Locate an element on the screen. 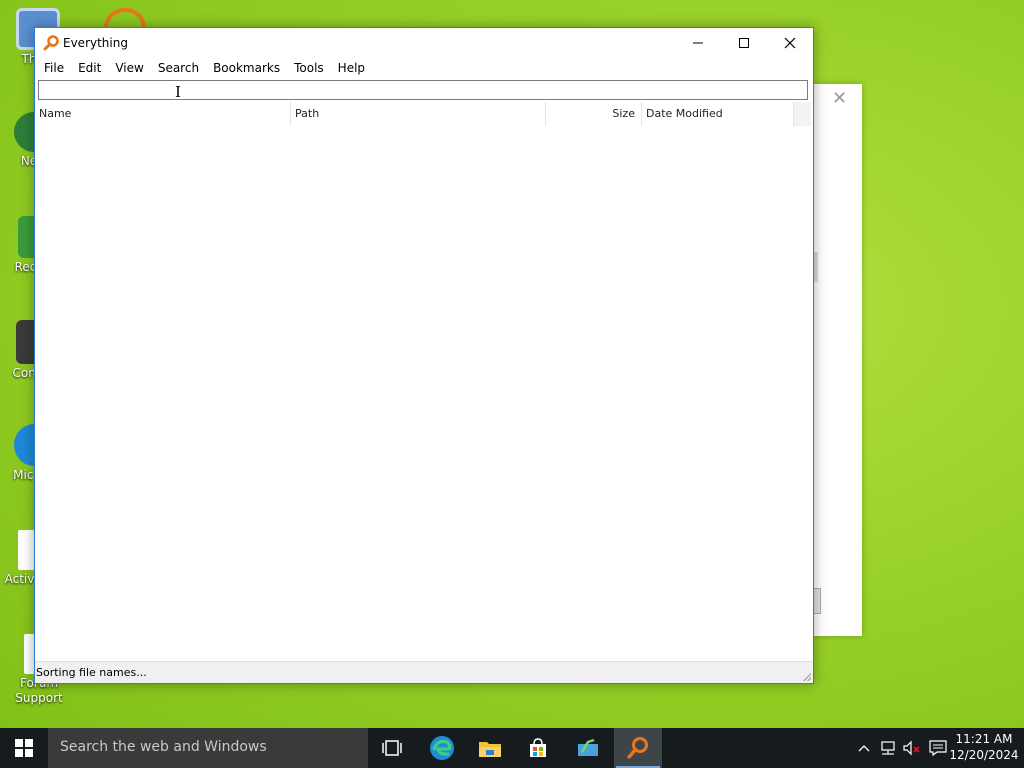  text-cursor-icon: I is located at coordinates (178, 92).